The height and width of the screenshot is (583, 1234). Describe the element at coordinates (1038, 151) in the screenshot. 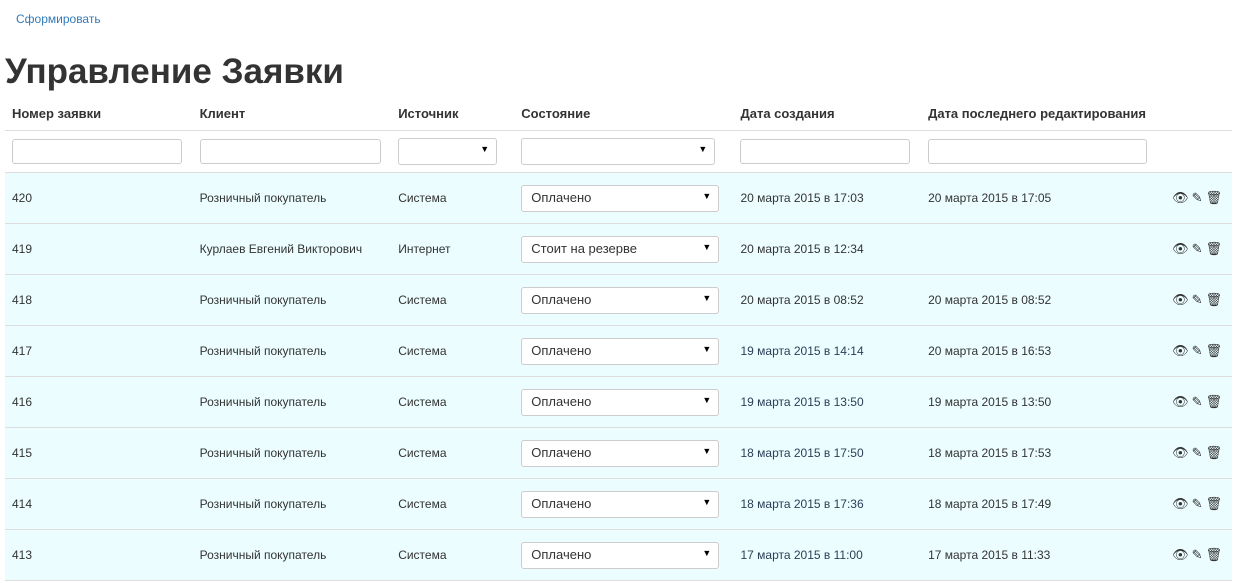

I see `filter-edited-input` at that location.